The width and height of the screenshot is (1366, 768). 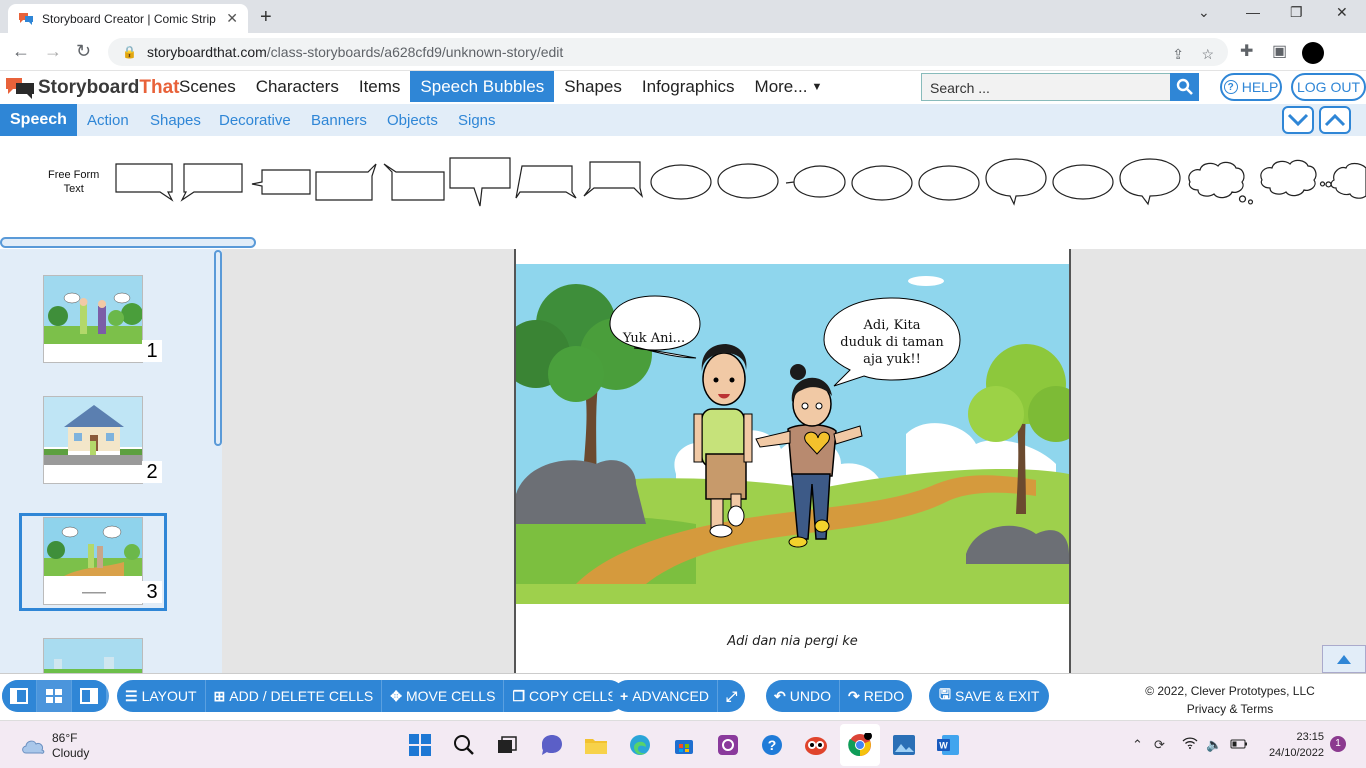 What do you see at coordinates (54, 696) in the screenshot?
I see `view-grid-button` at bounding box center [54, 696].